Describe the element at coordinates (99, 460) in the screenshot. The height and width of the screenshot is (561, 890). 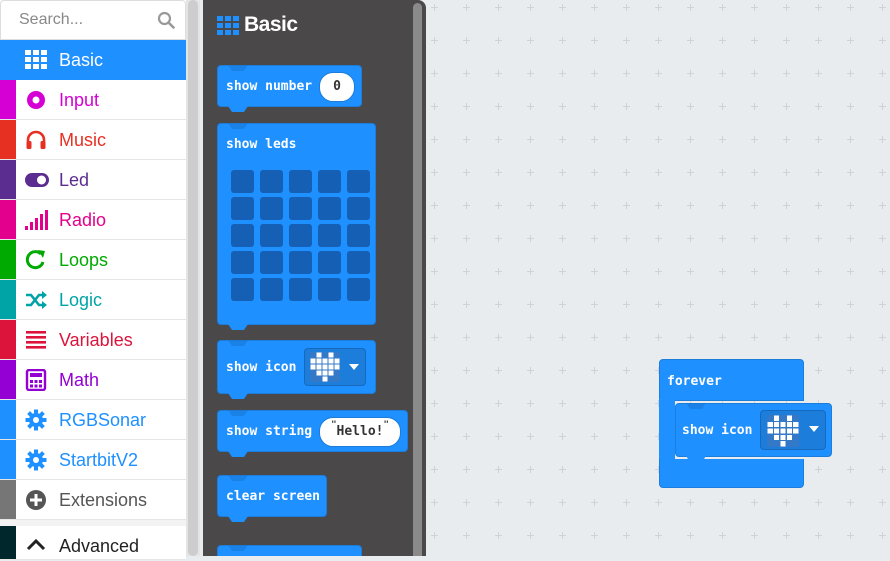
I see `category-label: StartbitV2` at that location.